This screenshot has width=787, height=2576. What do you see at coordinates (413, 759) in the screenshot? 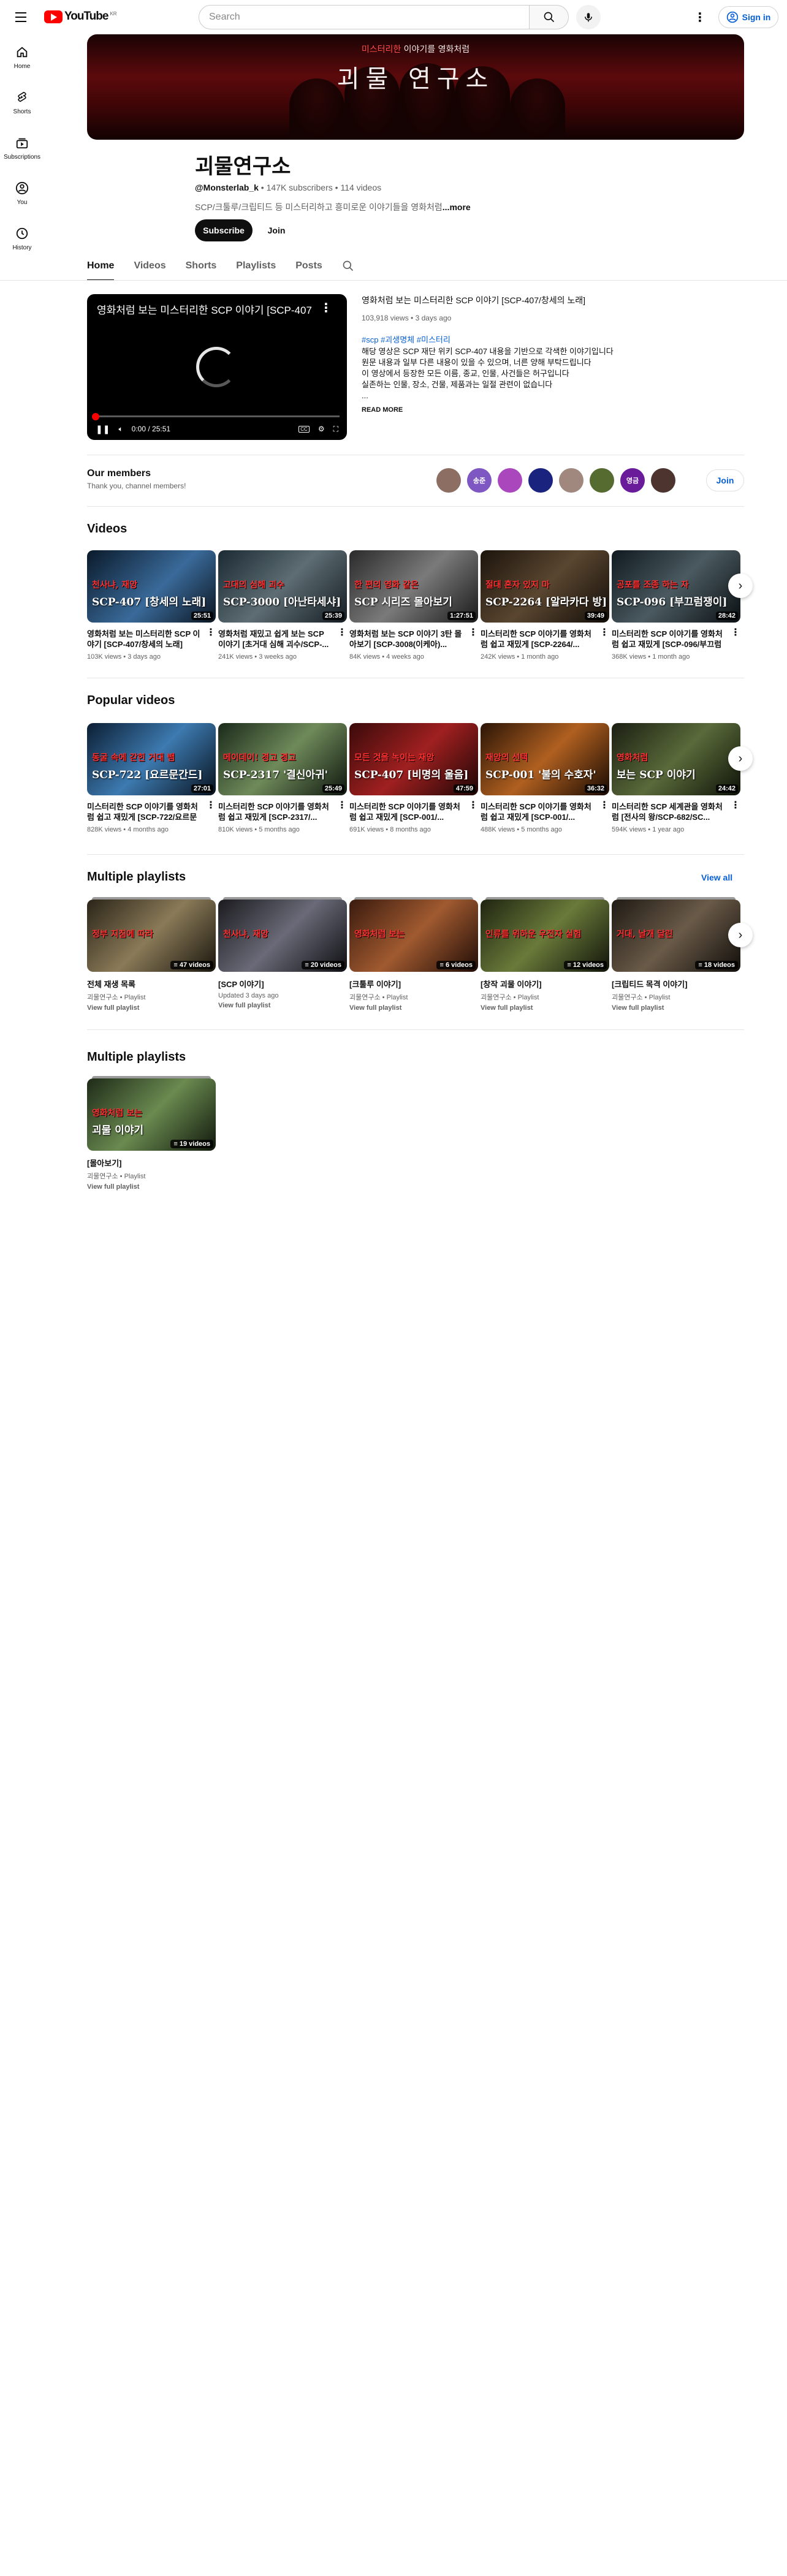
I see `video-thumbnail: 모든 것을 녹이는 재앙 SCP-407 [비명의 울음] 47:59` at bounding box center [413, 759].